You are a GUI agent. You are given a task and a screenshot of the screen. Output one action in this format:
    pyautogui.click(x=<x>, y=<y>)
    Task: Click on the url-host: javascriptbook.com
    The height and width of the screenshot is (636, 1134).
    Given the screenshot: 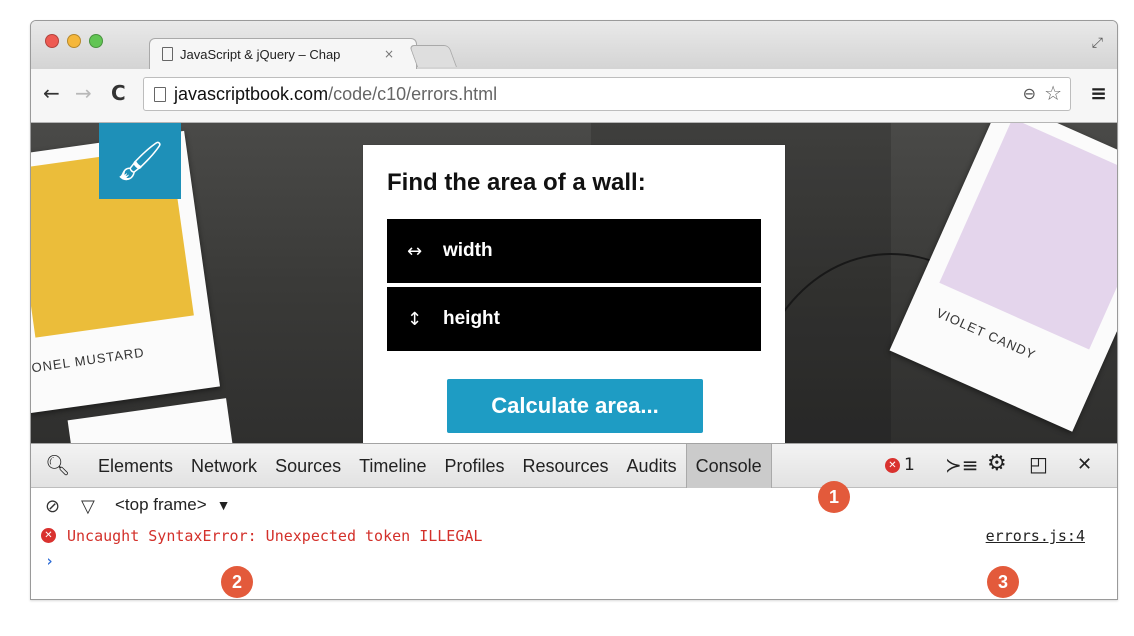 What is the action you would take?
    pyautogui.click(x=251, y=93)
    